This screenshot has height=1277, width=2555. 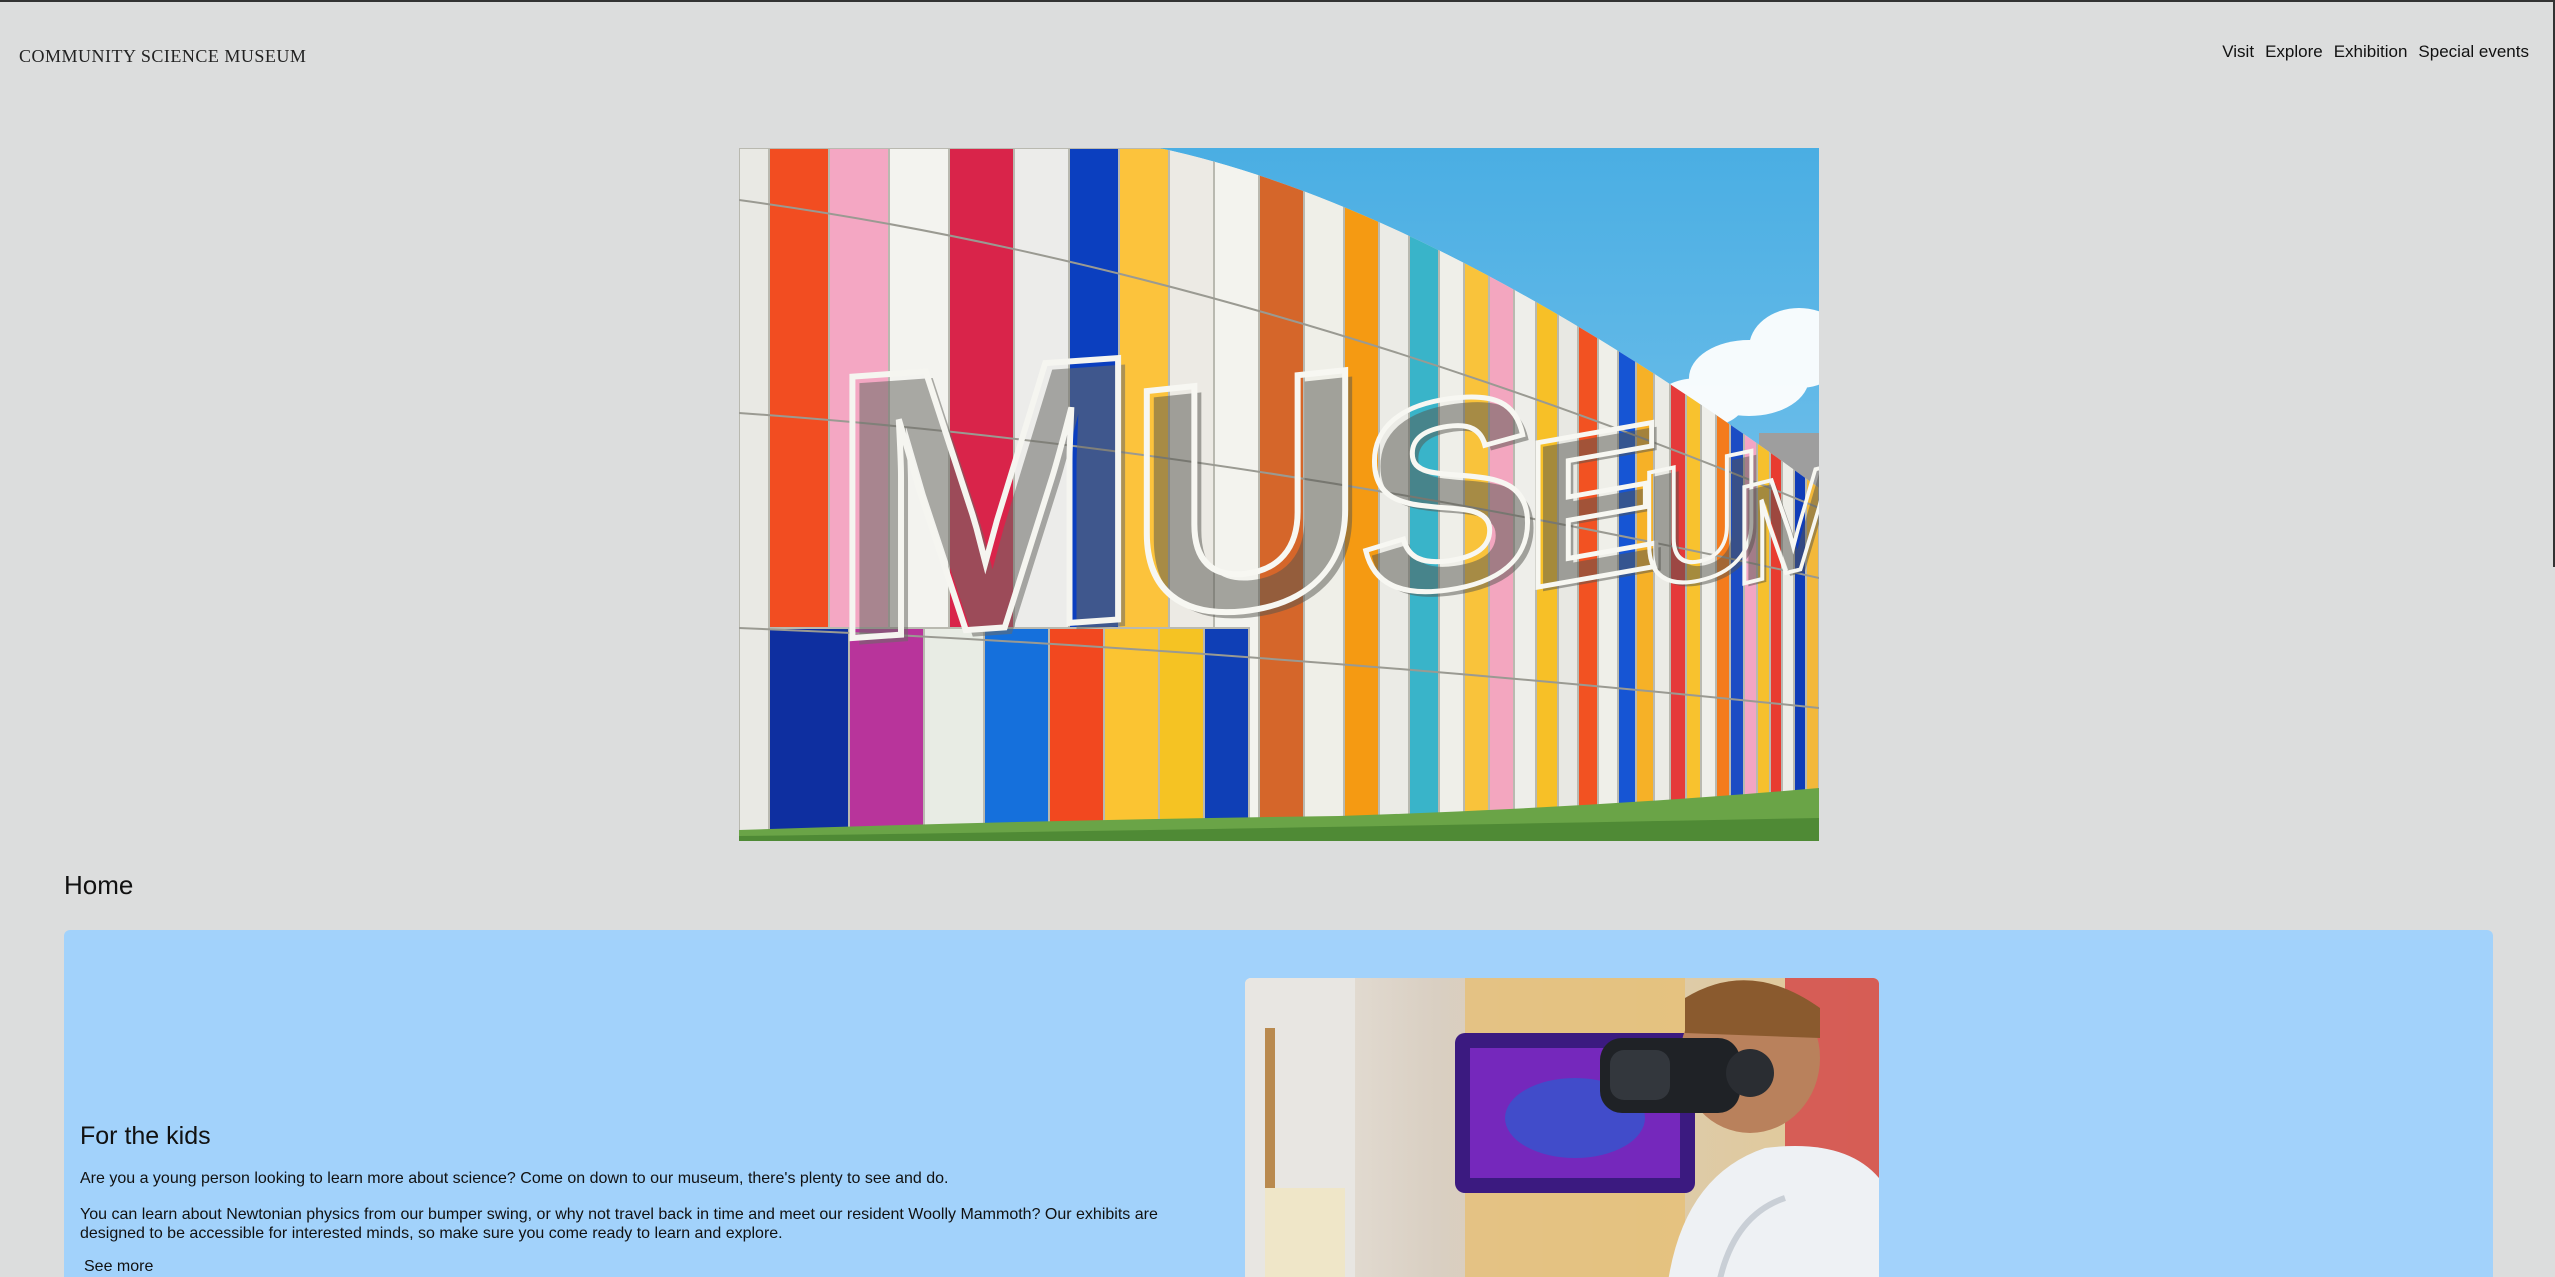 What do you see at coordinates (1448, 494) in the screenshot?
I see `svg-text: S` at bounding box center [1448, 494].